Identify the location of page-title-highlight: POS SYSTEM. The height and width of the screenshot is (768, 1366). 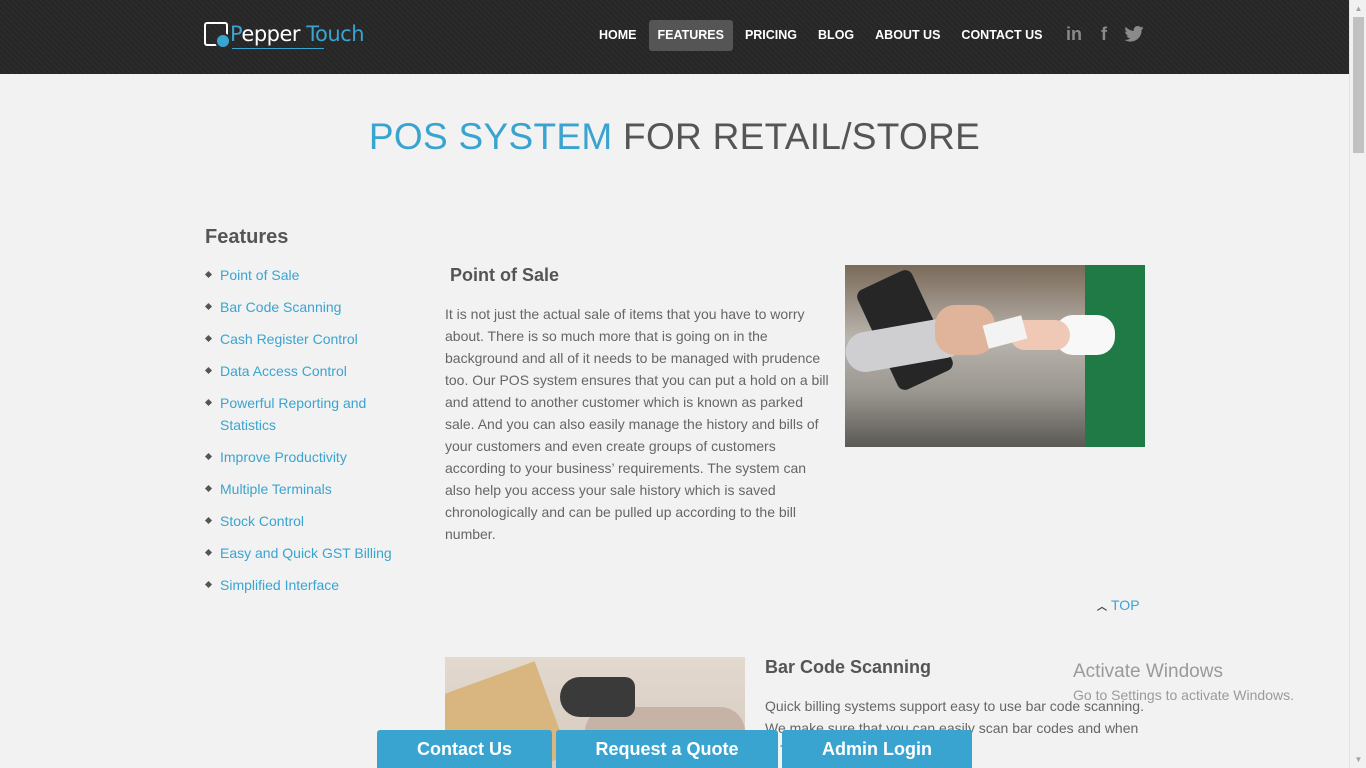
(490, 136).